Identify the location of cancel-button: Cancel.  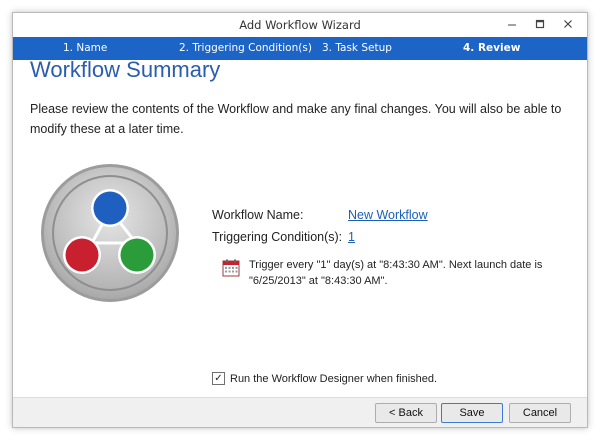
(540, 413).